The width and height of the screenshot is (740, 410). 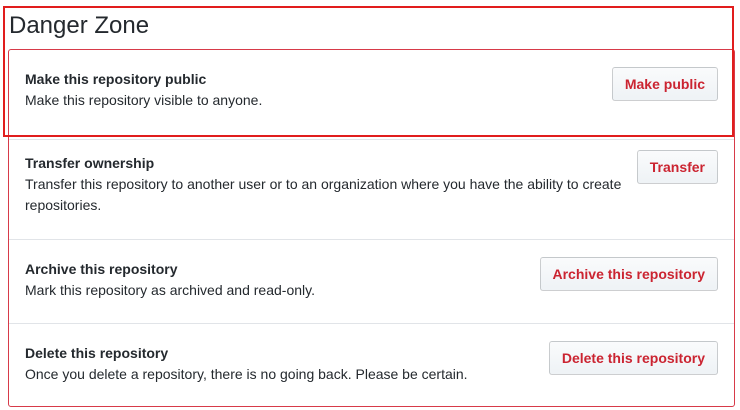 What do you see at coordinates (97, 353) in the screenshot?
I see `delete-repository-title: Delete this repository` at bounding box center [97, 353].